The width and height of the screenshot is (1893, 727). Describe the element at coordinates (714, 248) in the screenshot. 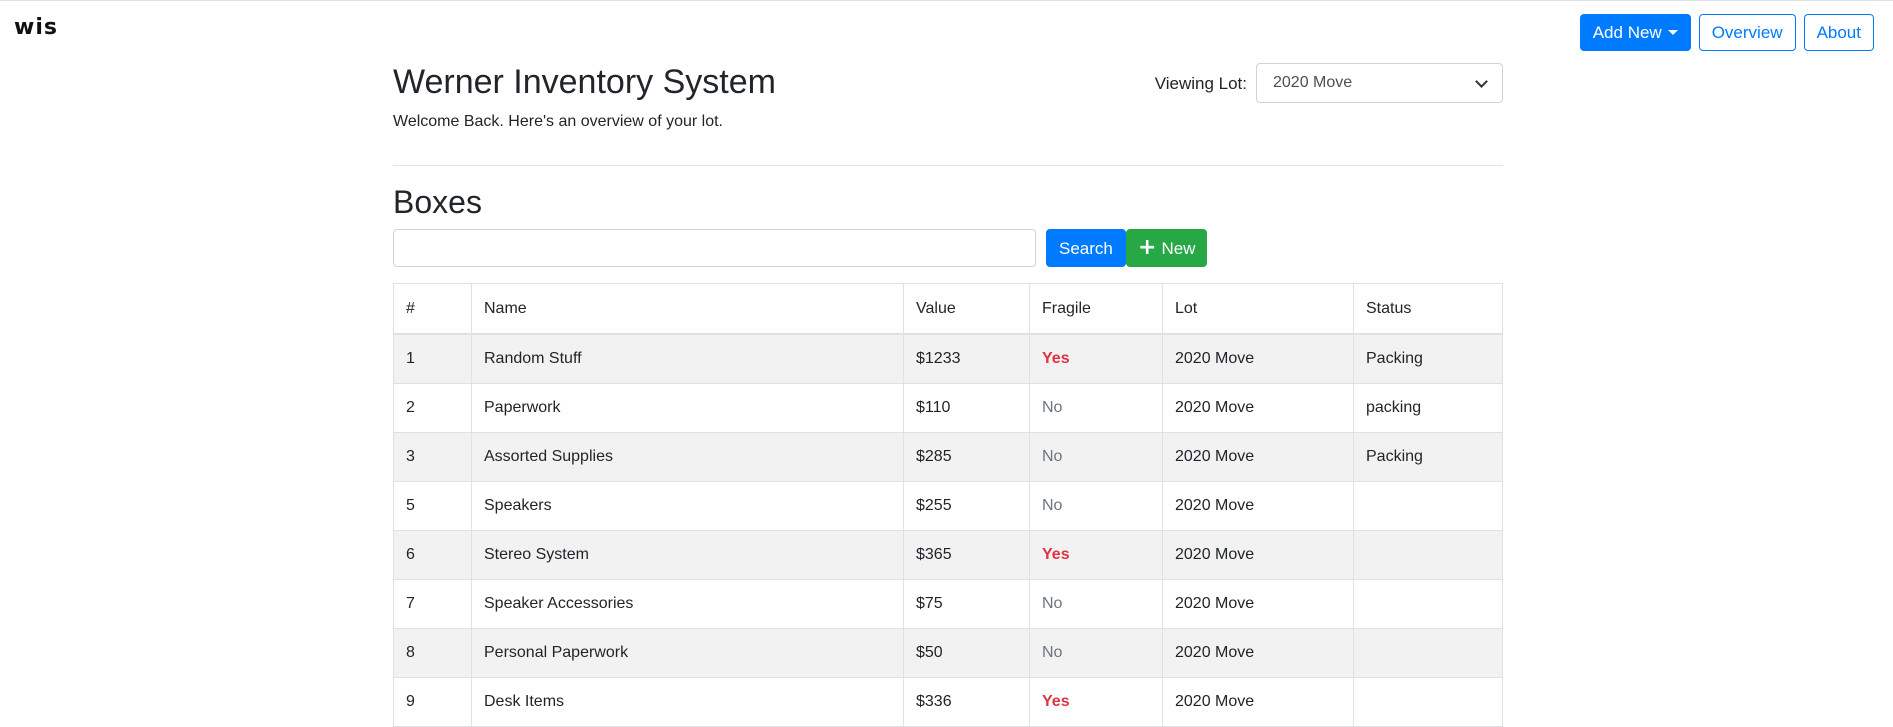

I see `search-input` at that location.